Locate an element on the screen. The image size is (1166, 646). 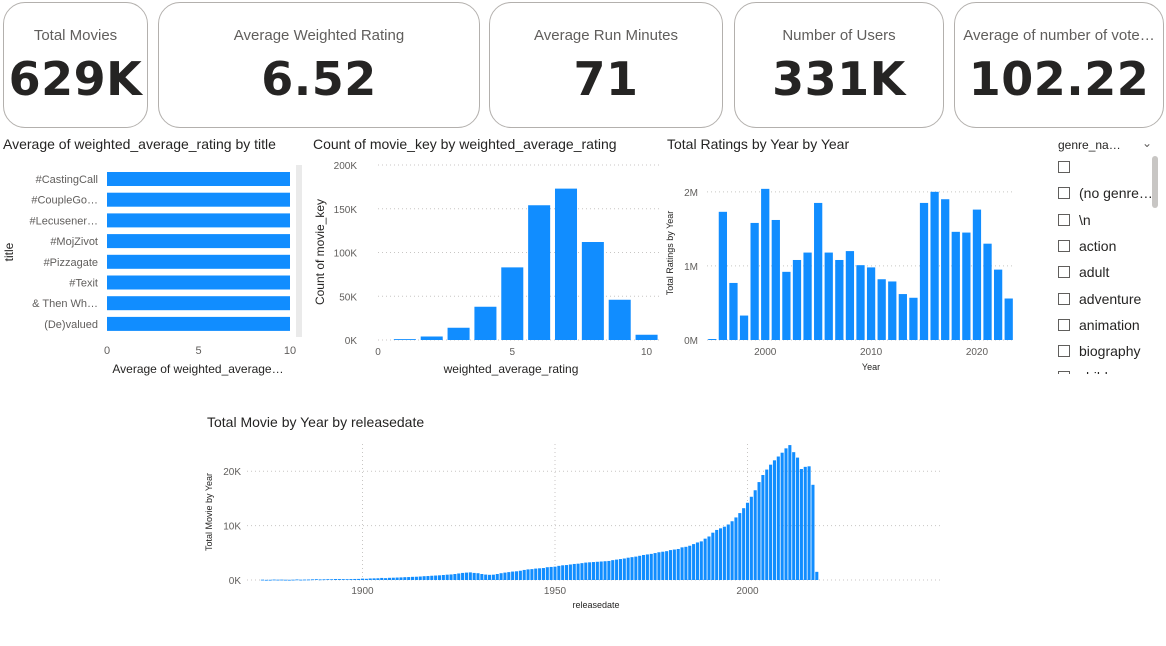
slicer-item: adventure is located at coordinates (1099, 299).